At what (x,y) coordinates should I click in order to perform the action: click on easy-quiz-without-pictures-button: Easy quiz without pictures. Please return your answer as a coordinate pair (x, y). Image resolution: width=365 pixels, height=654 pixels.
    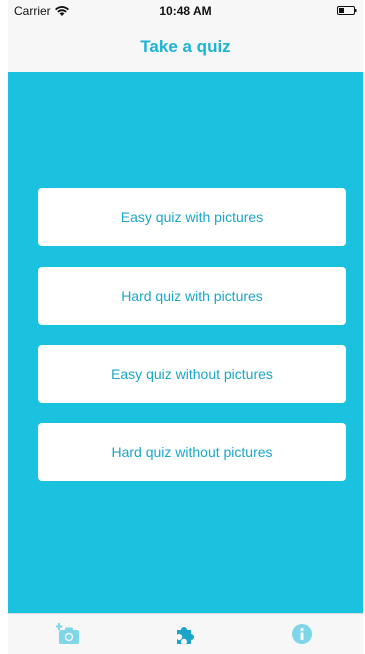
    Looking at the image, I should click on (192, 374).